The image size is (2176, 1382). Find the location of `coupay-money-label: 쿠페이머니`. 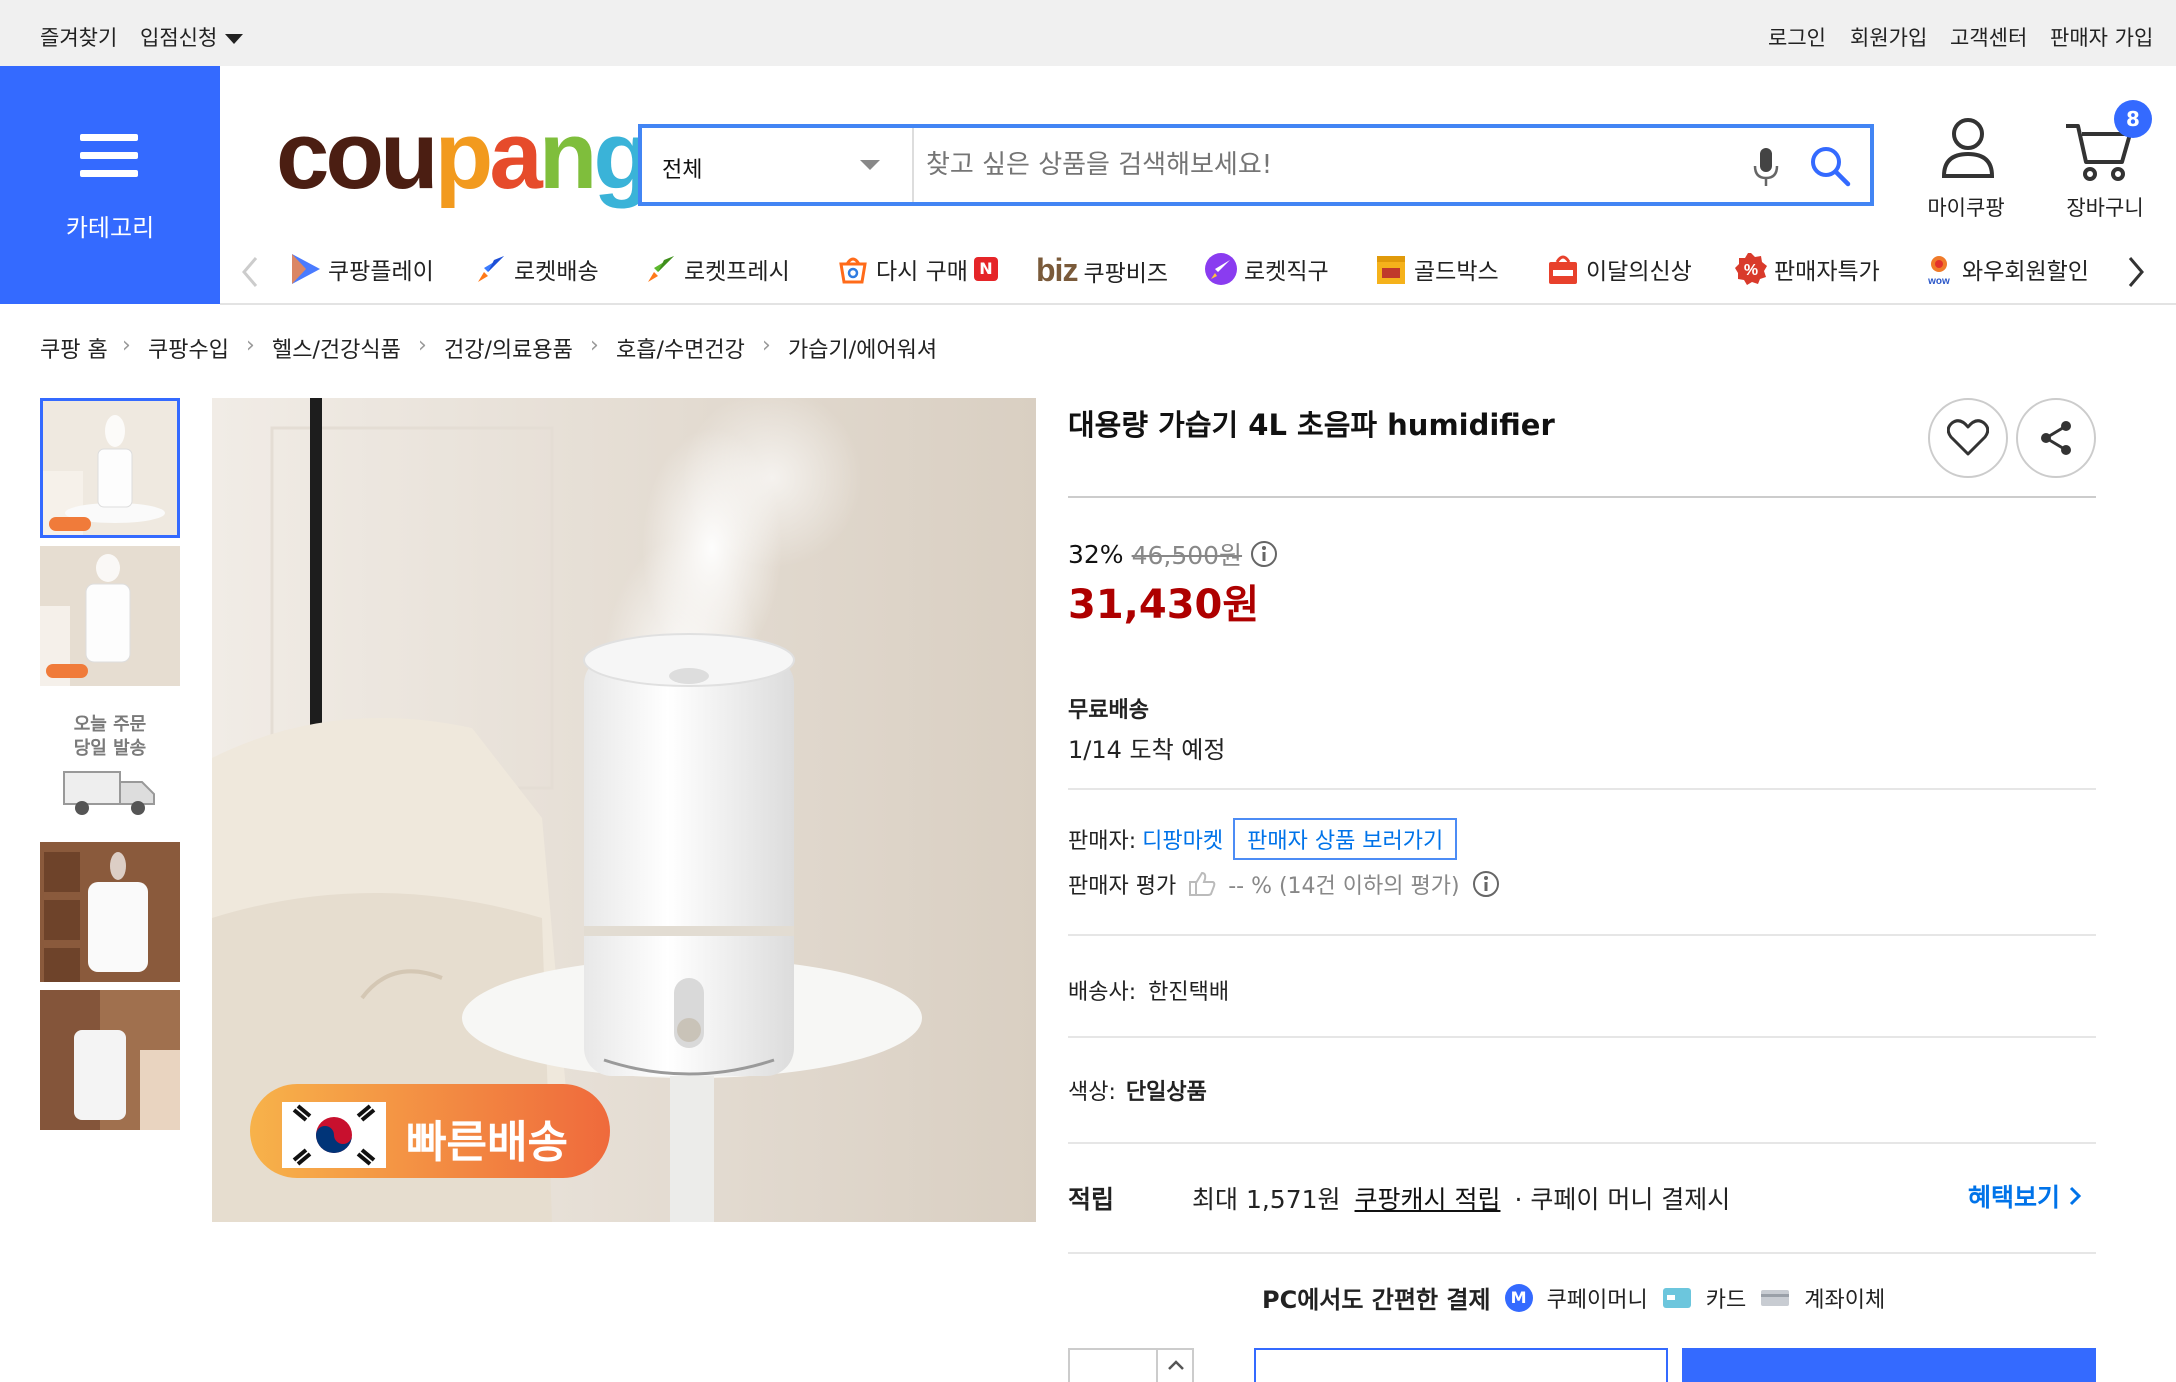

coupay-money-label: 쿠페이머니 is located at coordinates (1597, 1300).